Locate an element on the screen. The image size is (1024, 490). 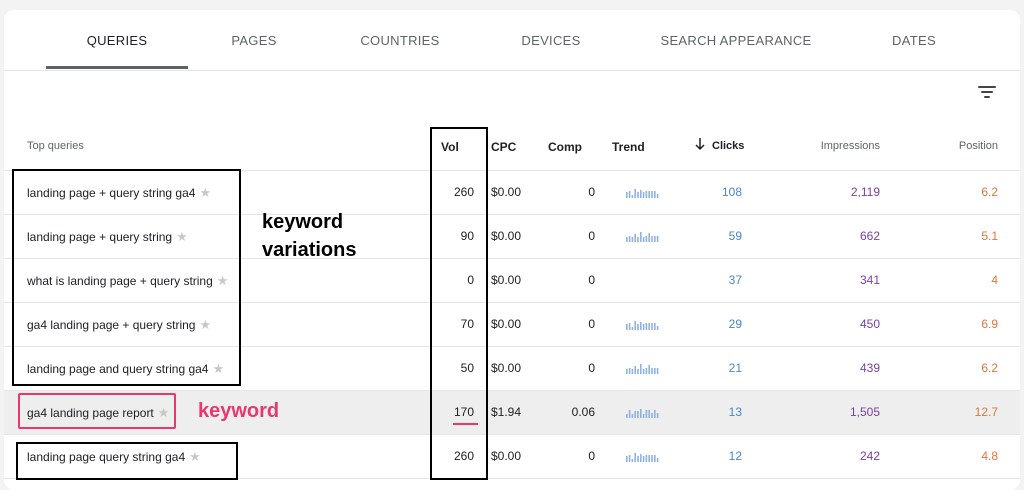
position-value: 6.2 is located at coordinates (989, 192).